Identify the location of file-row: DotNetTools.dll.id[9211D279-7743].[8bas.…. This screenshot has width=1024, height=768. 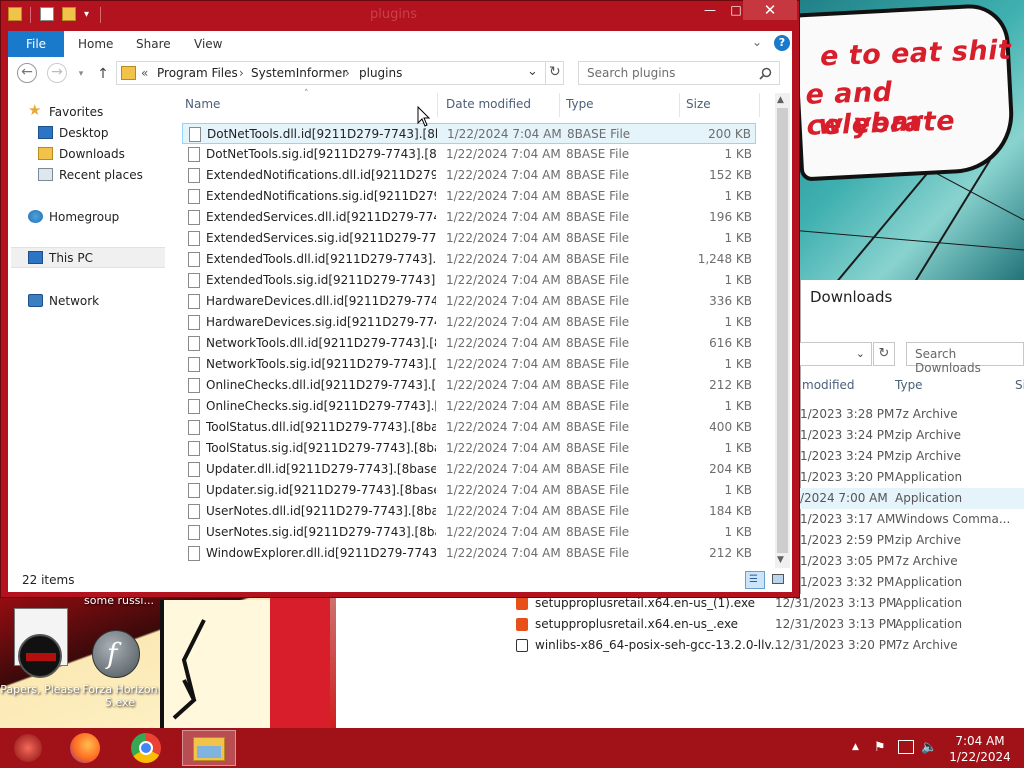
(469, 133).